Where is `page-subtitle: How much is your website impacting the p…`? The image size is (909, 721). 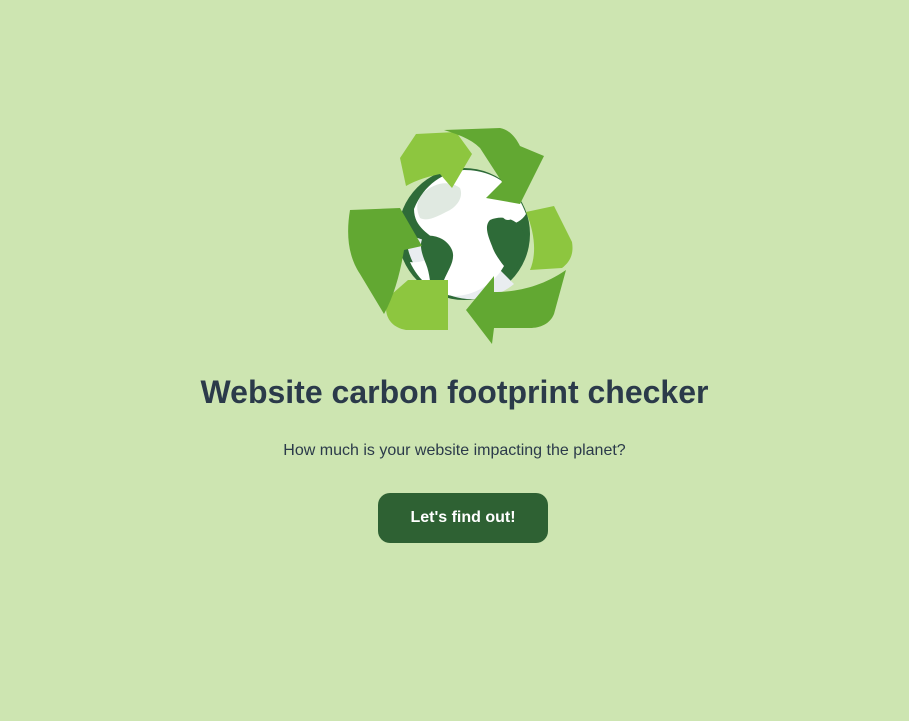 page-subtitle: How much is your website impacting the p… is located at coordinates (454, 450).